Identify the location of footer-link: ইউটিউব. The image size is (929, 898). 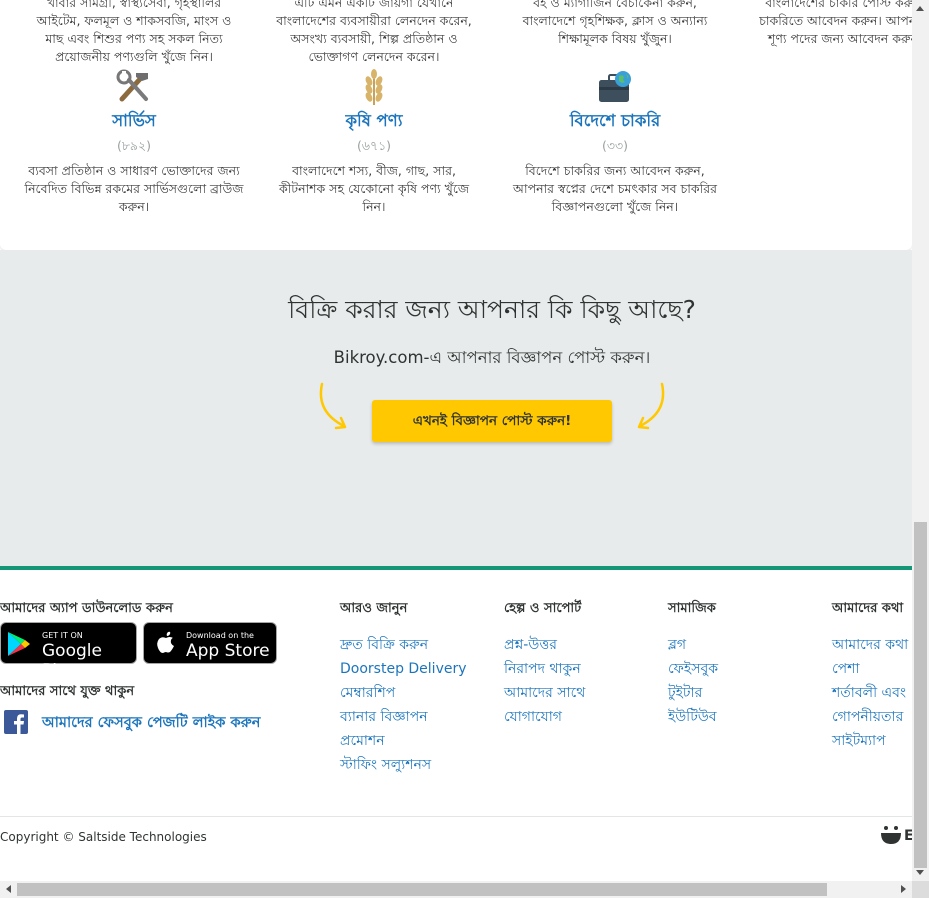
(693, 717).